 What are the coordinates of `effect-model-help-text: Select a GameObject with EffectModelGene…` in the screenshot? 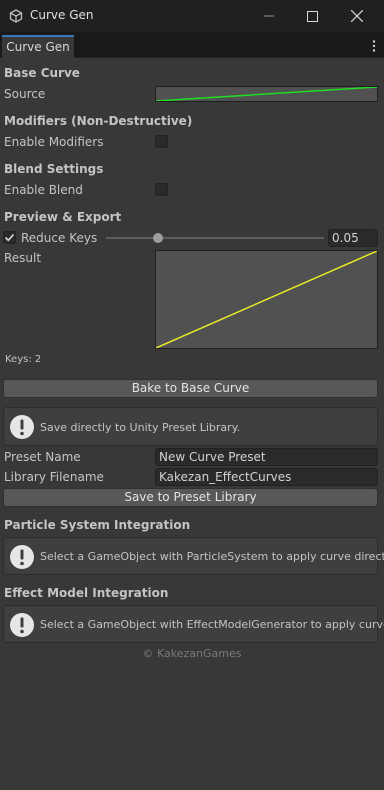 It's located at (212, 624).